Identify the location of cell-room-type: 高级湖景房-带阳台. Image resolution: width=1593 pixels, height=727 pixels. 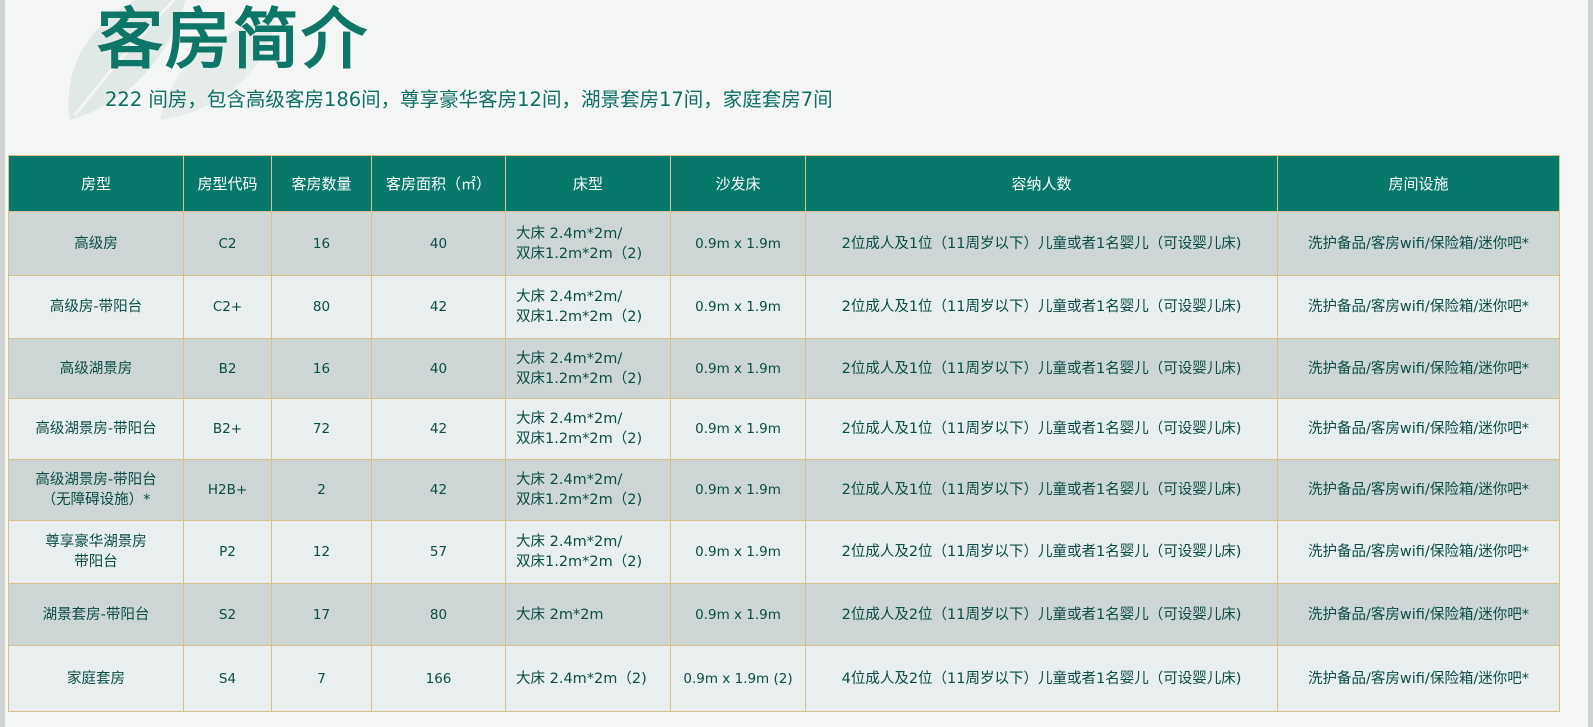
(96, 429).